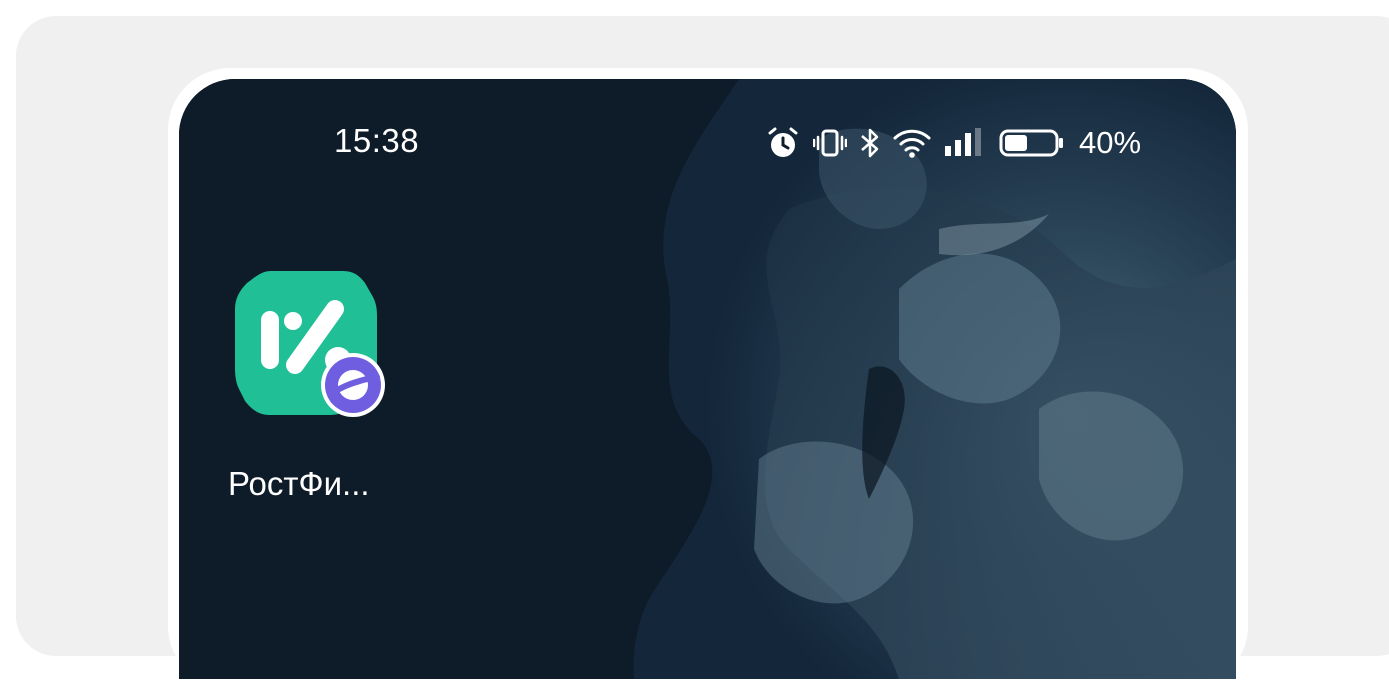 Image resolution: width=1389 pixels, height=688 pixels. I want to click on browser-badge-icon, so click(353, 385).